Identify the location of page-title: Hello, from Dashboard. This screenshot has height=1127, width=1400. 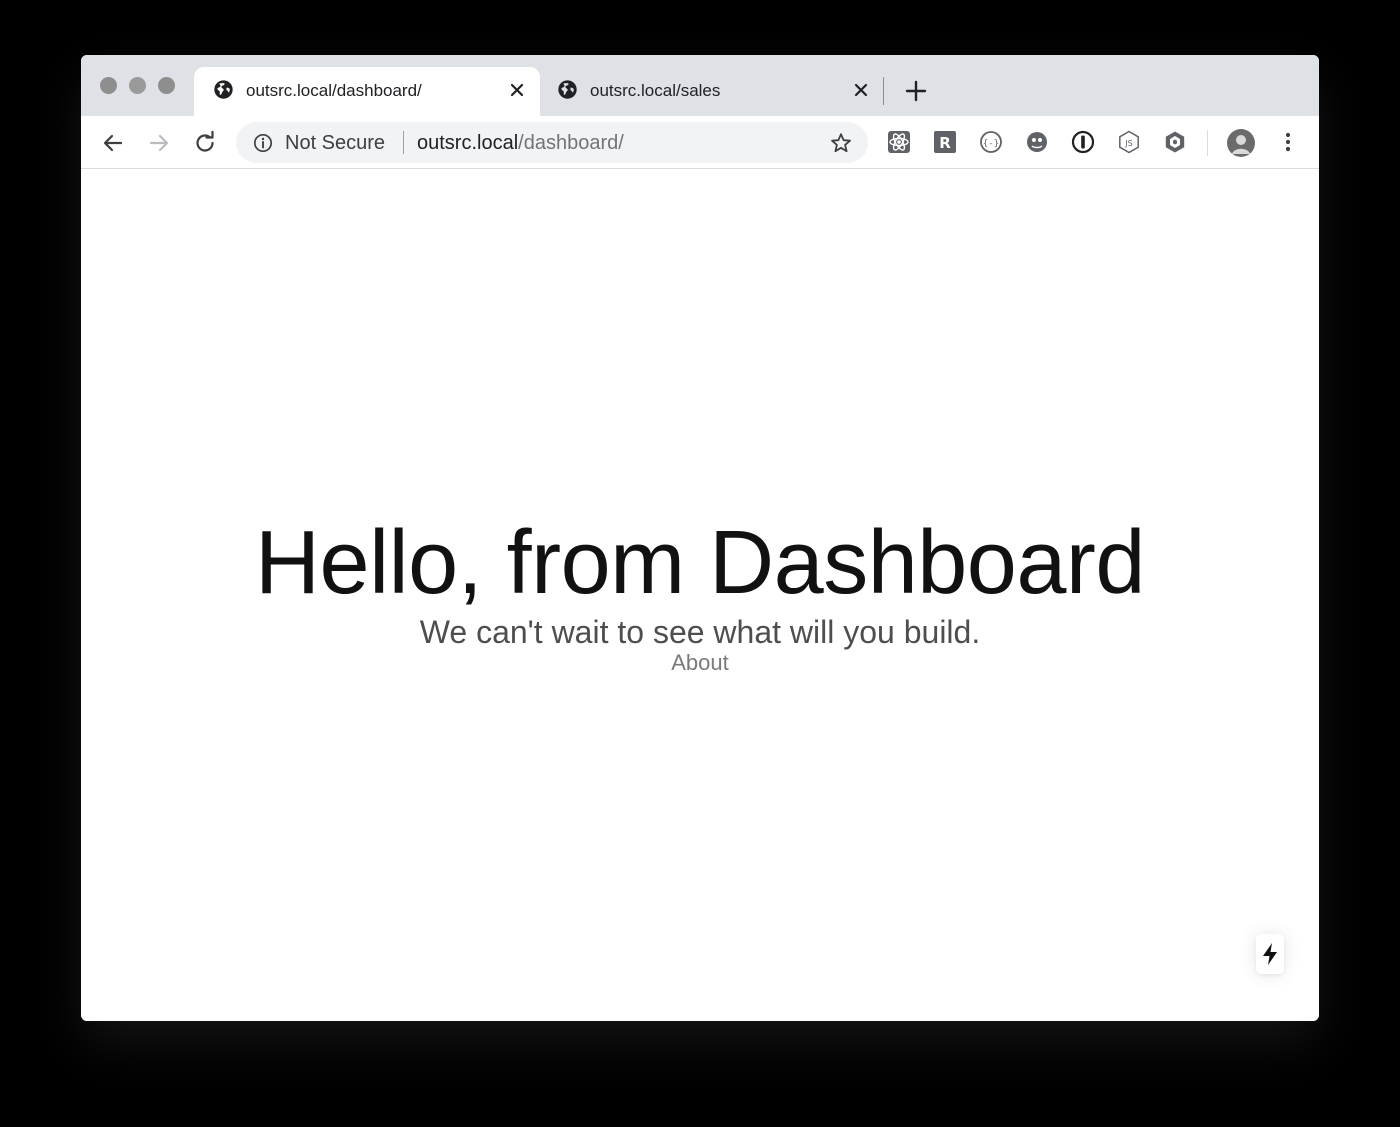
(700, 563).